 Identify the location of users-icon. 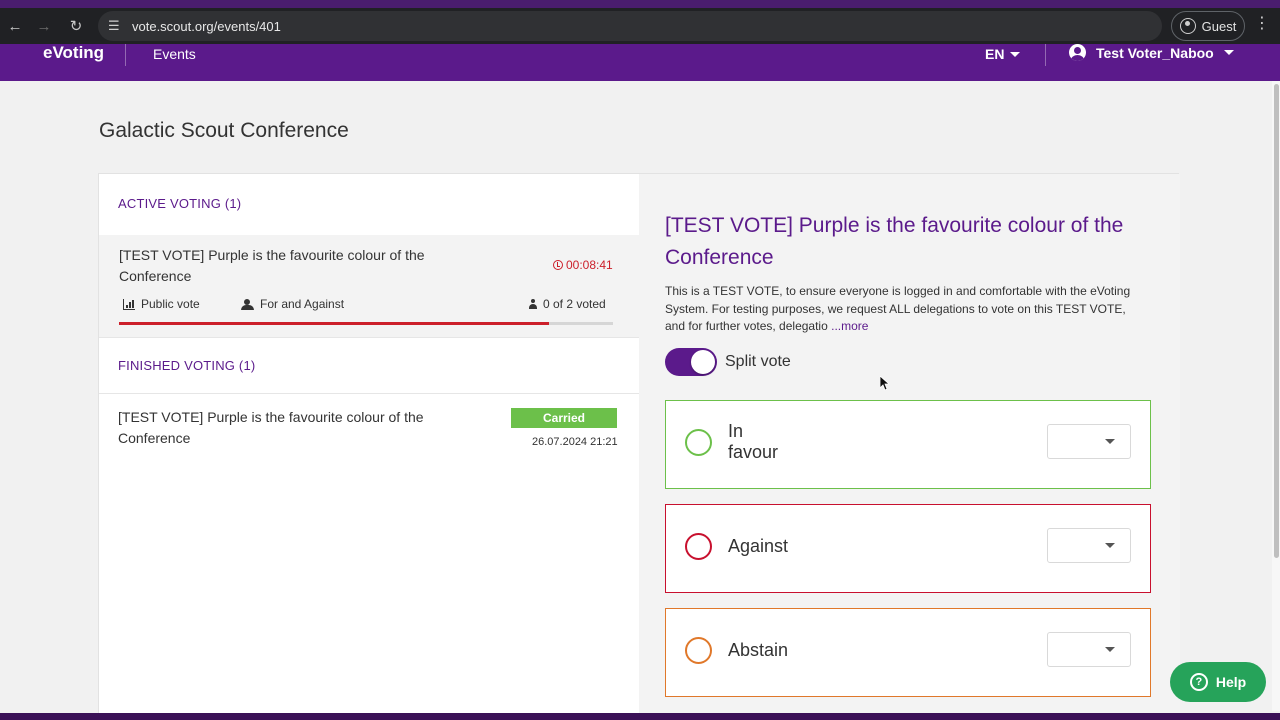
(247, 304).